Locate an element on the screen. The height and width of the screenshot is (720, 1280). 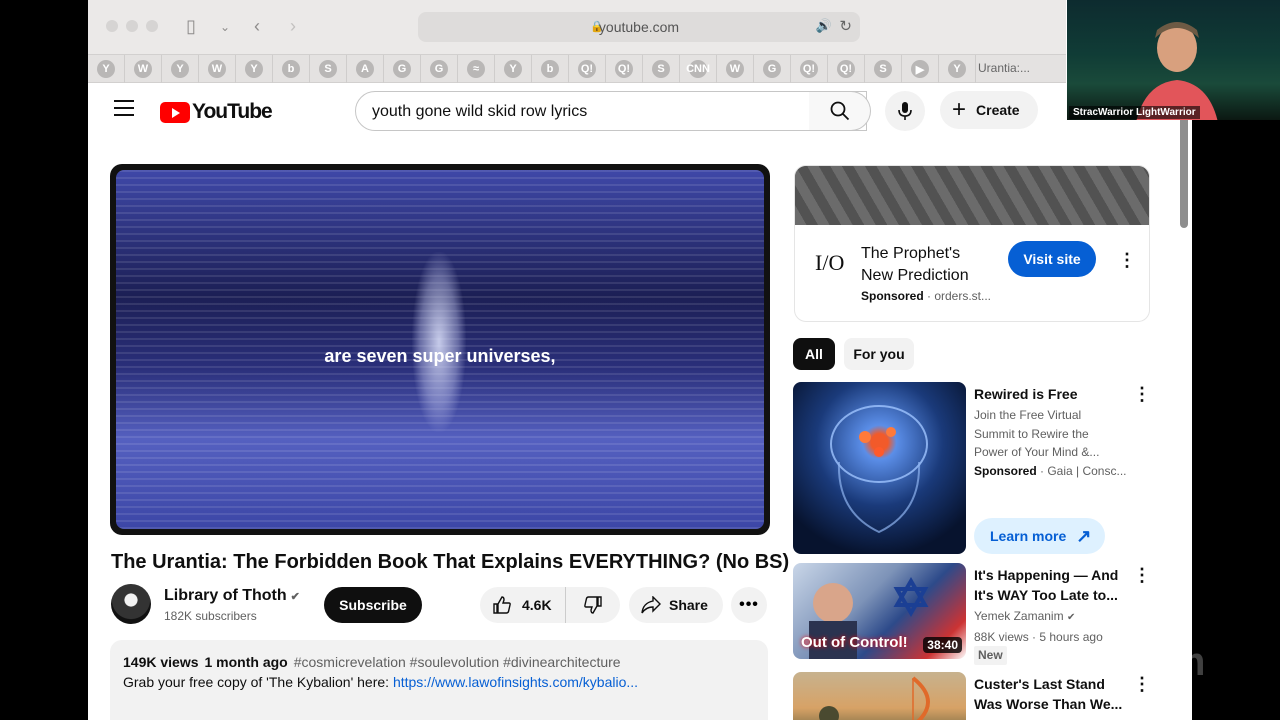
share-label: Share is located at coordinates (688, 605).